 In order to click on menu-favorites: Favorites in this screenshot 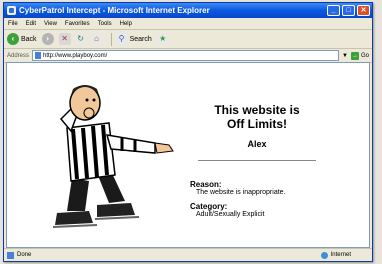, I will do `click(77, 24)`.